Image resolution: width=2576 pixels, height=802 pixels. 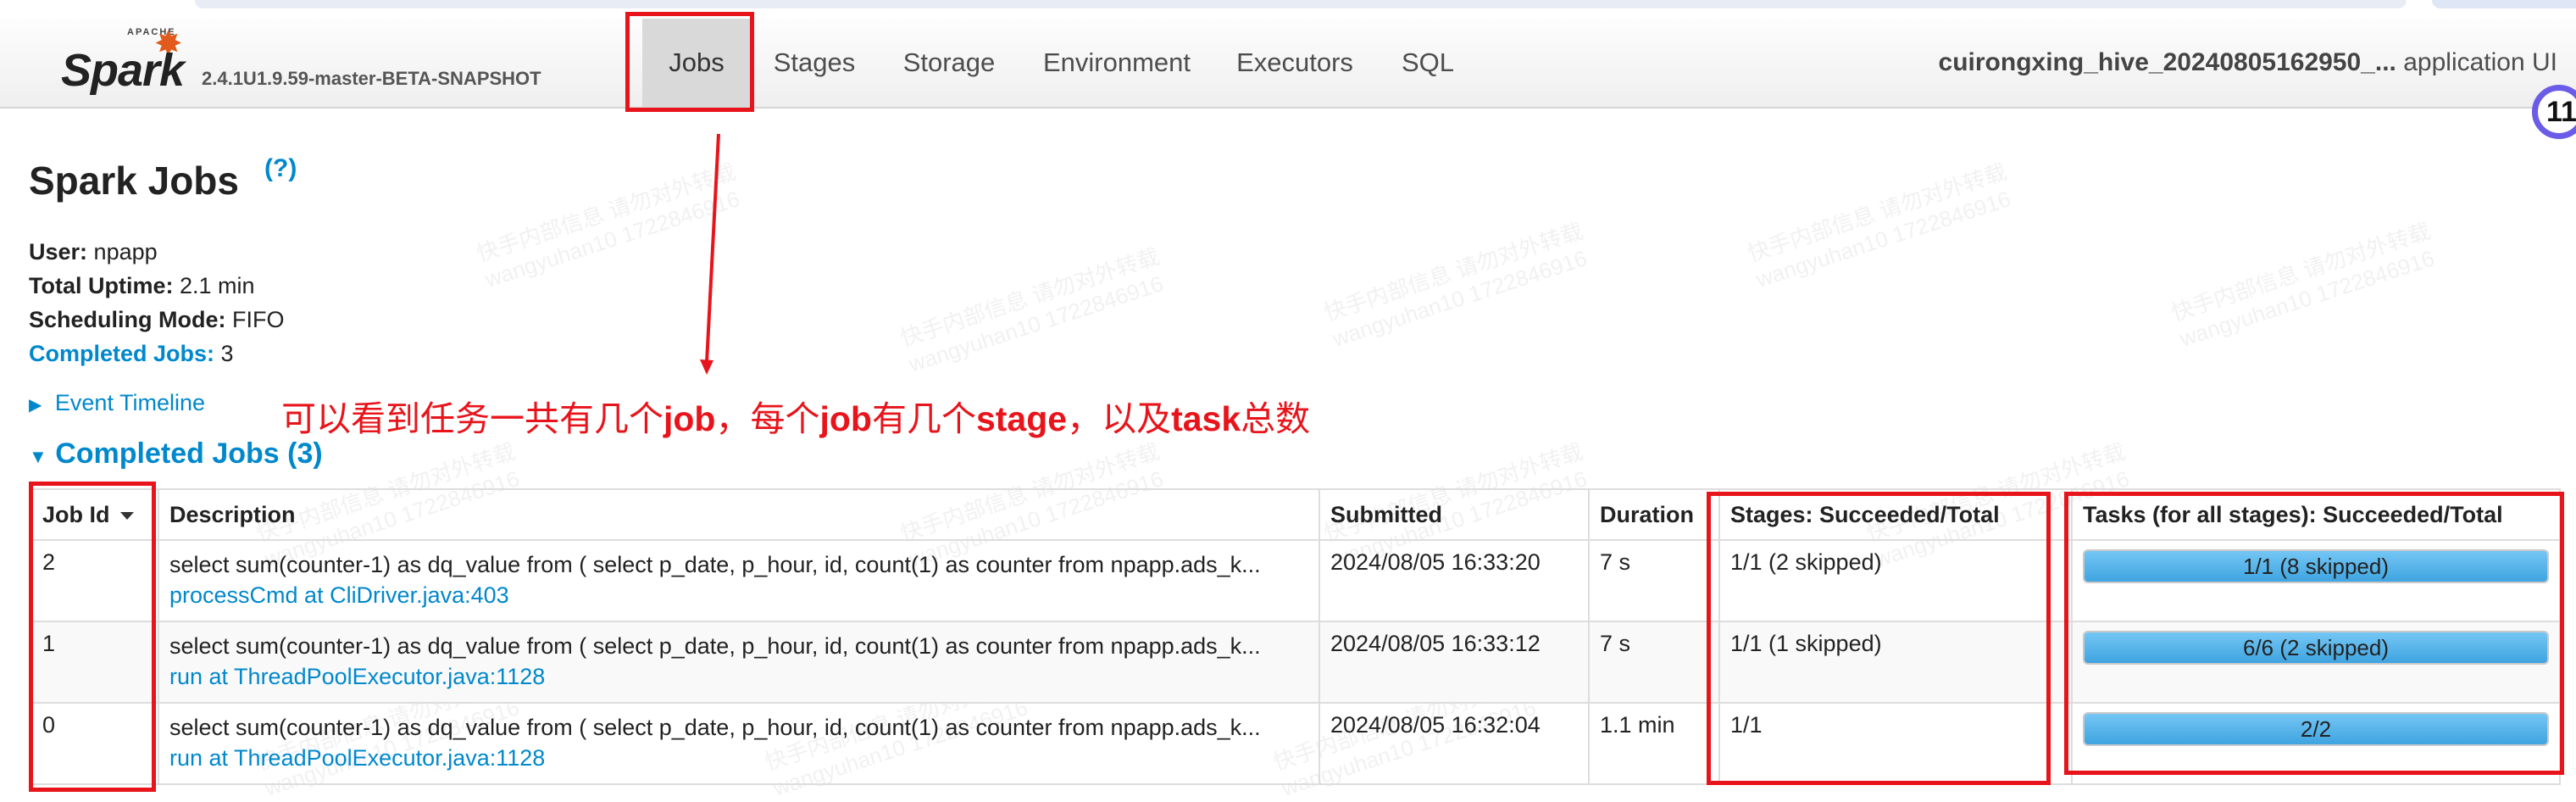 I want to click on badge-text: 11, so click(x=2561, y=112).